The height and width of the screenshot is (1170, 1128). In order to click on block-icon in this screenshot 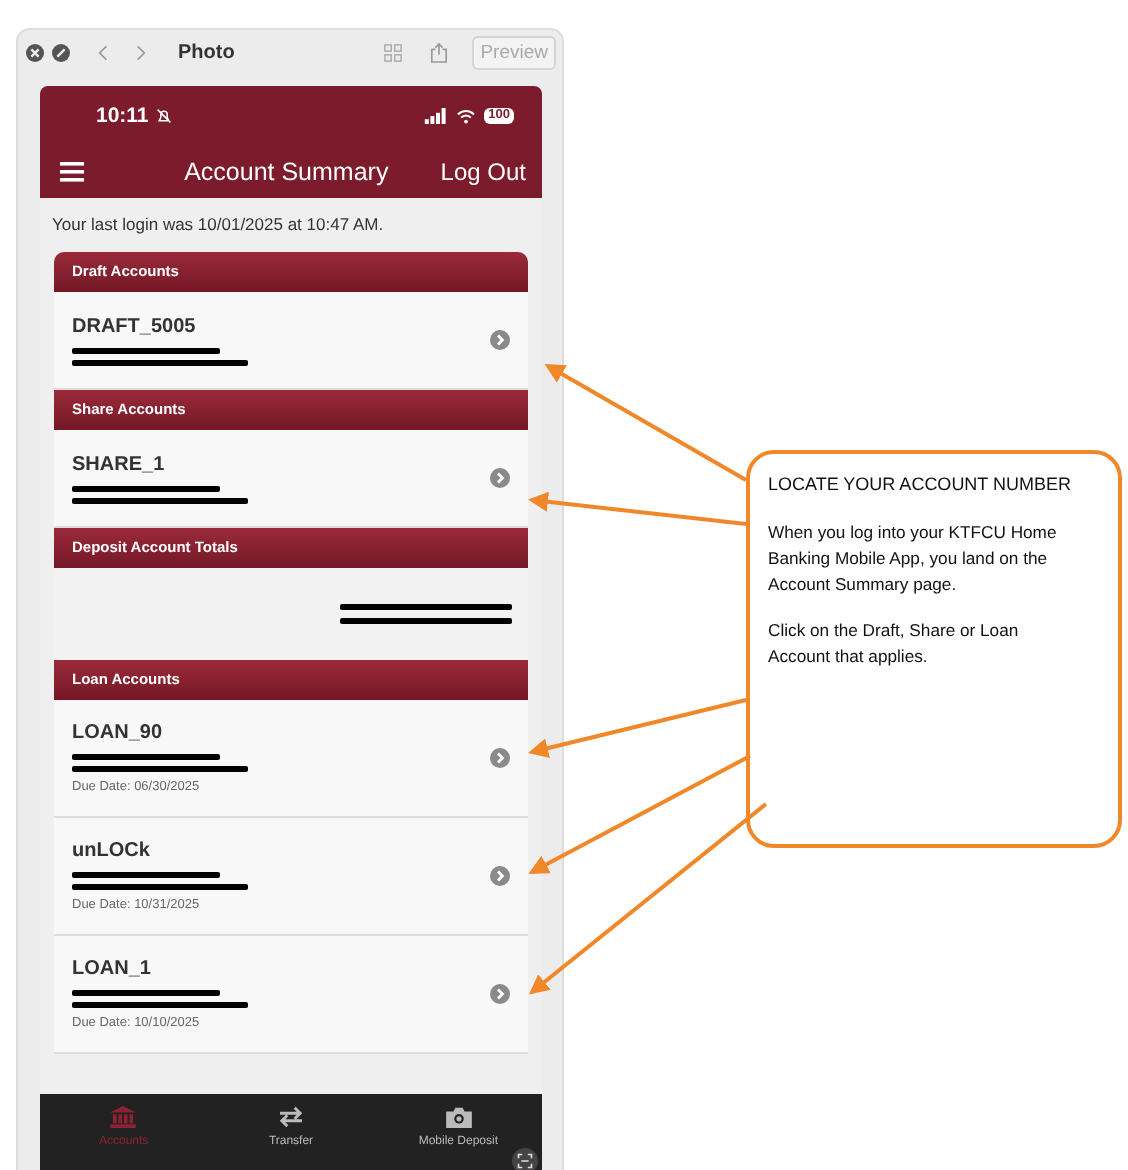, I will do `click(61, 53)`.